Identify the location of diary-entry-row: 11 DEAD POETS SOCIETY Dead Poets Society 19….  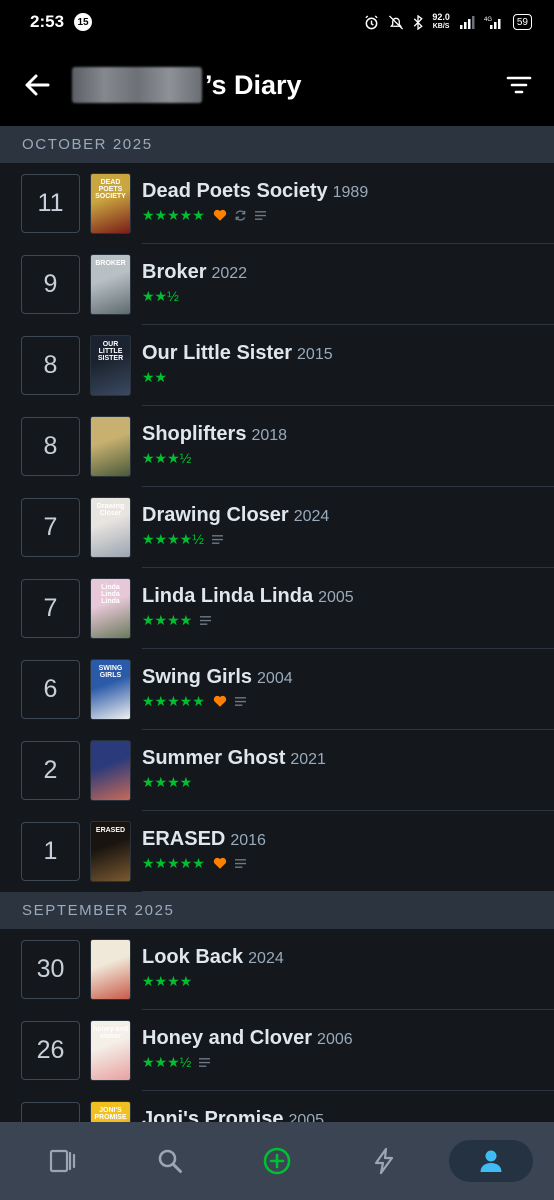
(277, 203).